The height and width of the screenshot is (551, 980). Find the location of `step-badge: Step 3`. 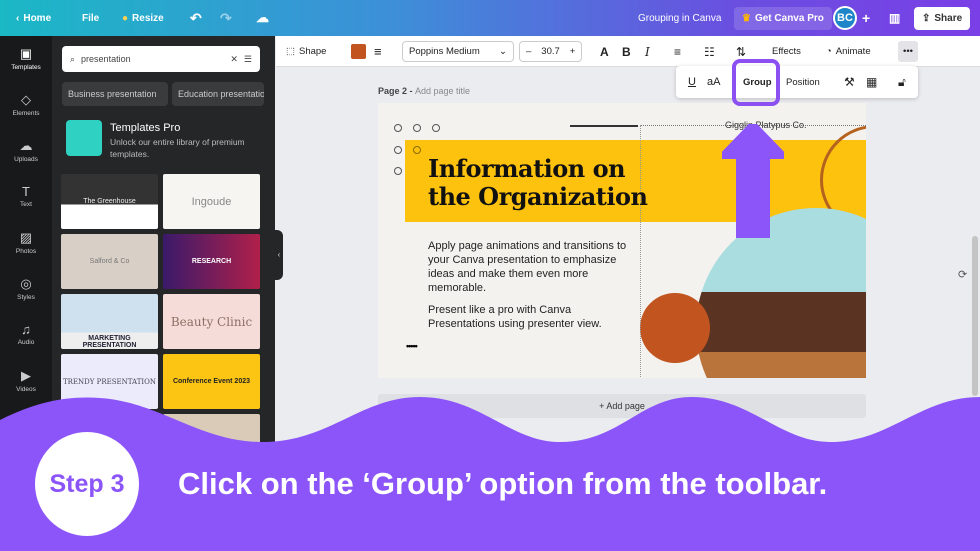

step-badge: Step 3 is located at coordinates (87, 484).